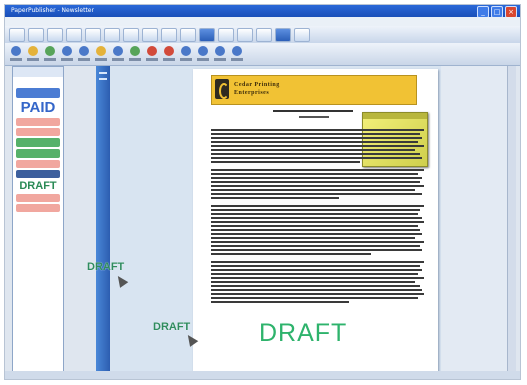 This screenshot has height=385, width=527. Describe the element at coordinates (33, 54) in the screenshot. I see `note-icon` at that location.